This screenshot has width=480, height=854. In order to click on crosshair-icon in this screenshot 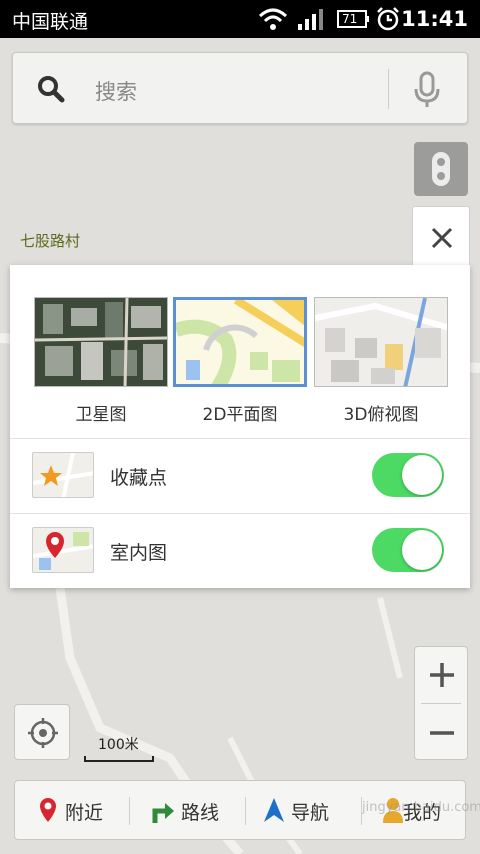, I will do `click(43, 733)`.